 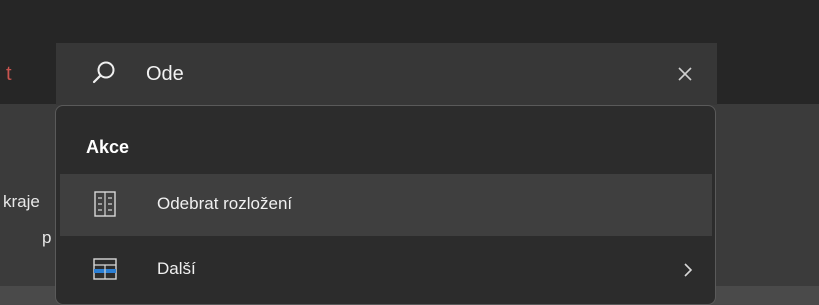 I want to click on background-label-fragment-2: p, so click(x=47, y=237).